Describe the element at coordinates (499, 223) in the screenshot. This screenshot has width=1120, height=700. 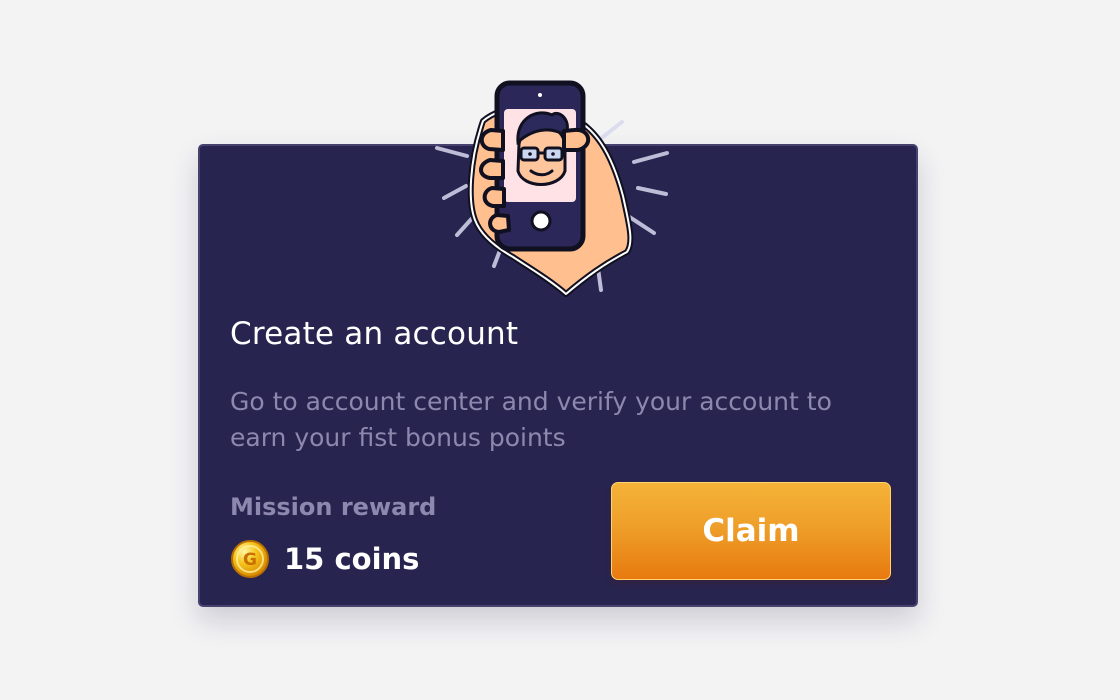
I see `finger-three` at that location.